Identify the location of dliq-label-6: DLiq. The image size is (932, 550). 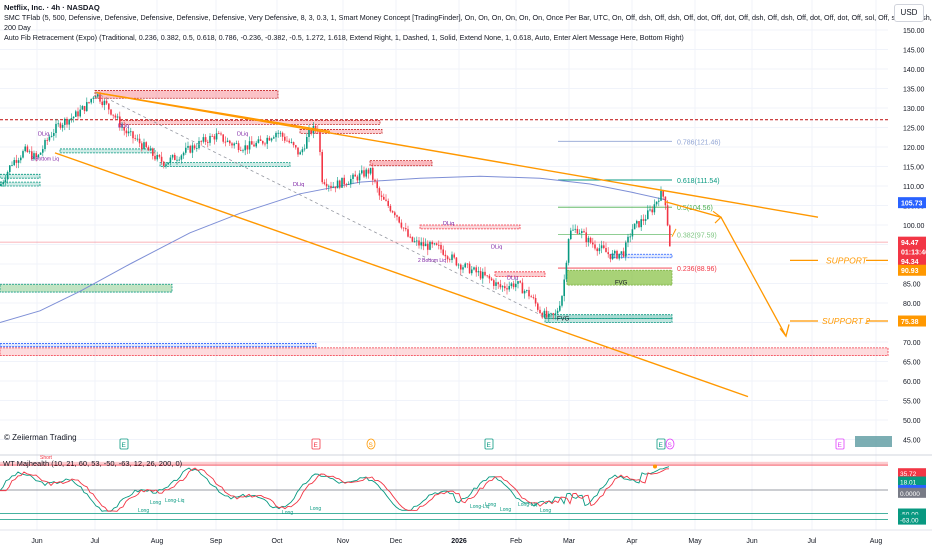
(512, 279).